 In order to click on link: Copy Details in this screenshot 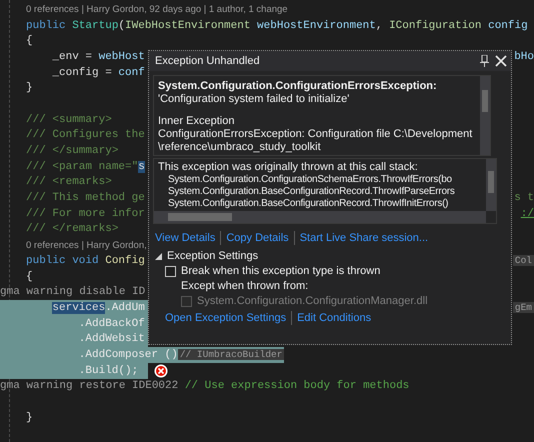, I will do `click(257, 238)`.